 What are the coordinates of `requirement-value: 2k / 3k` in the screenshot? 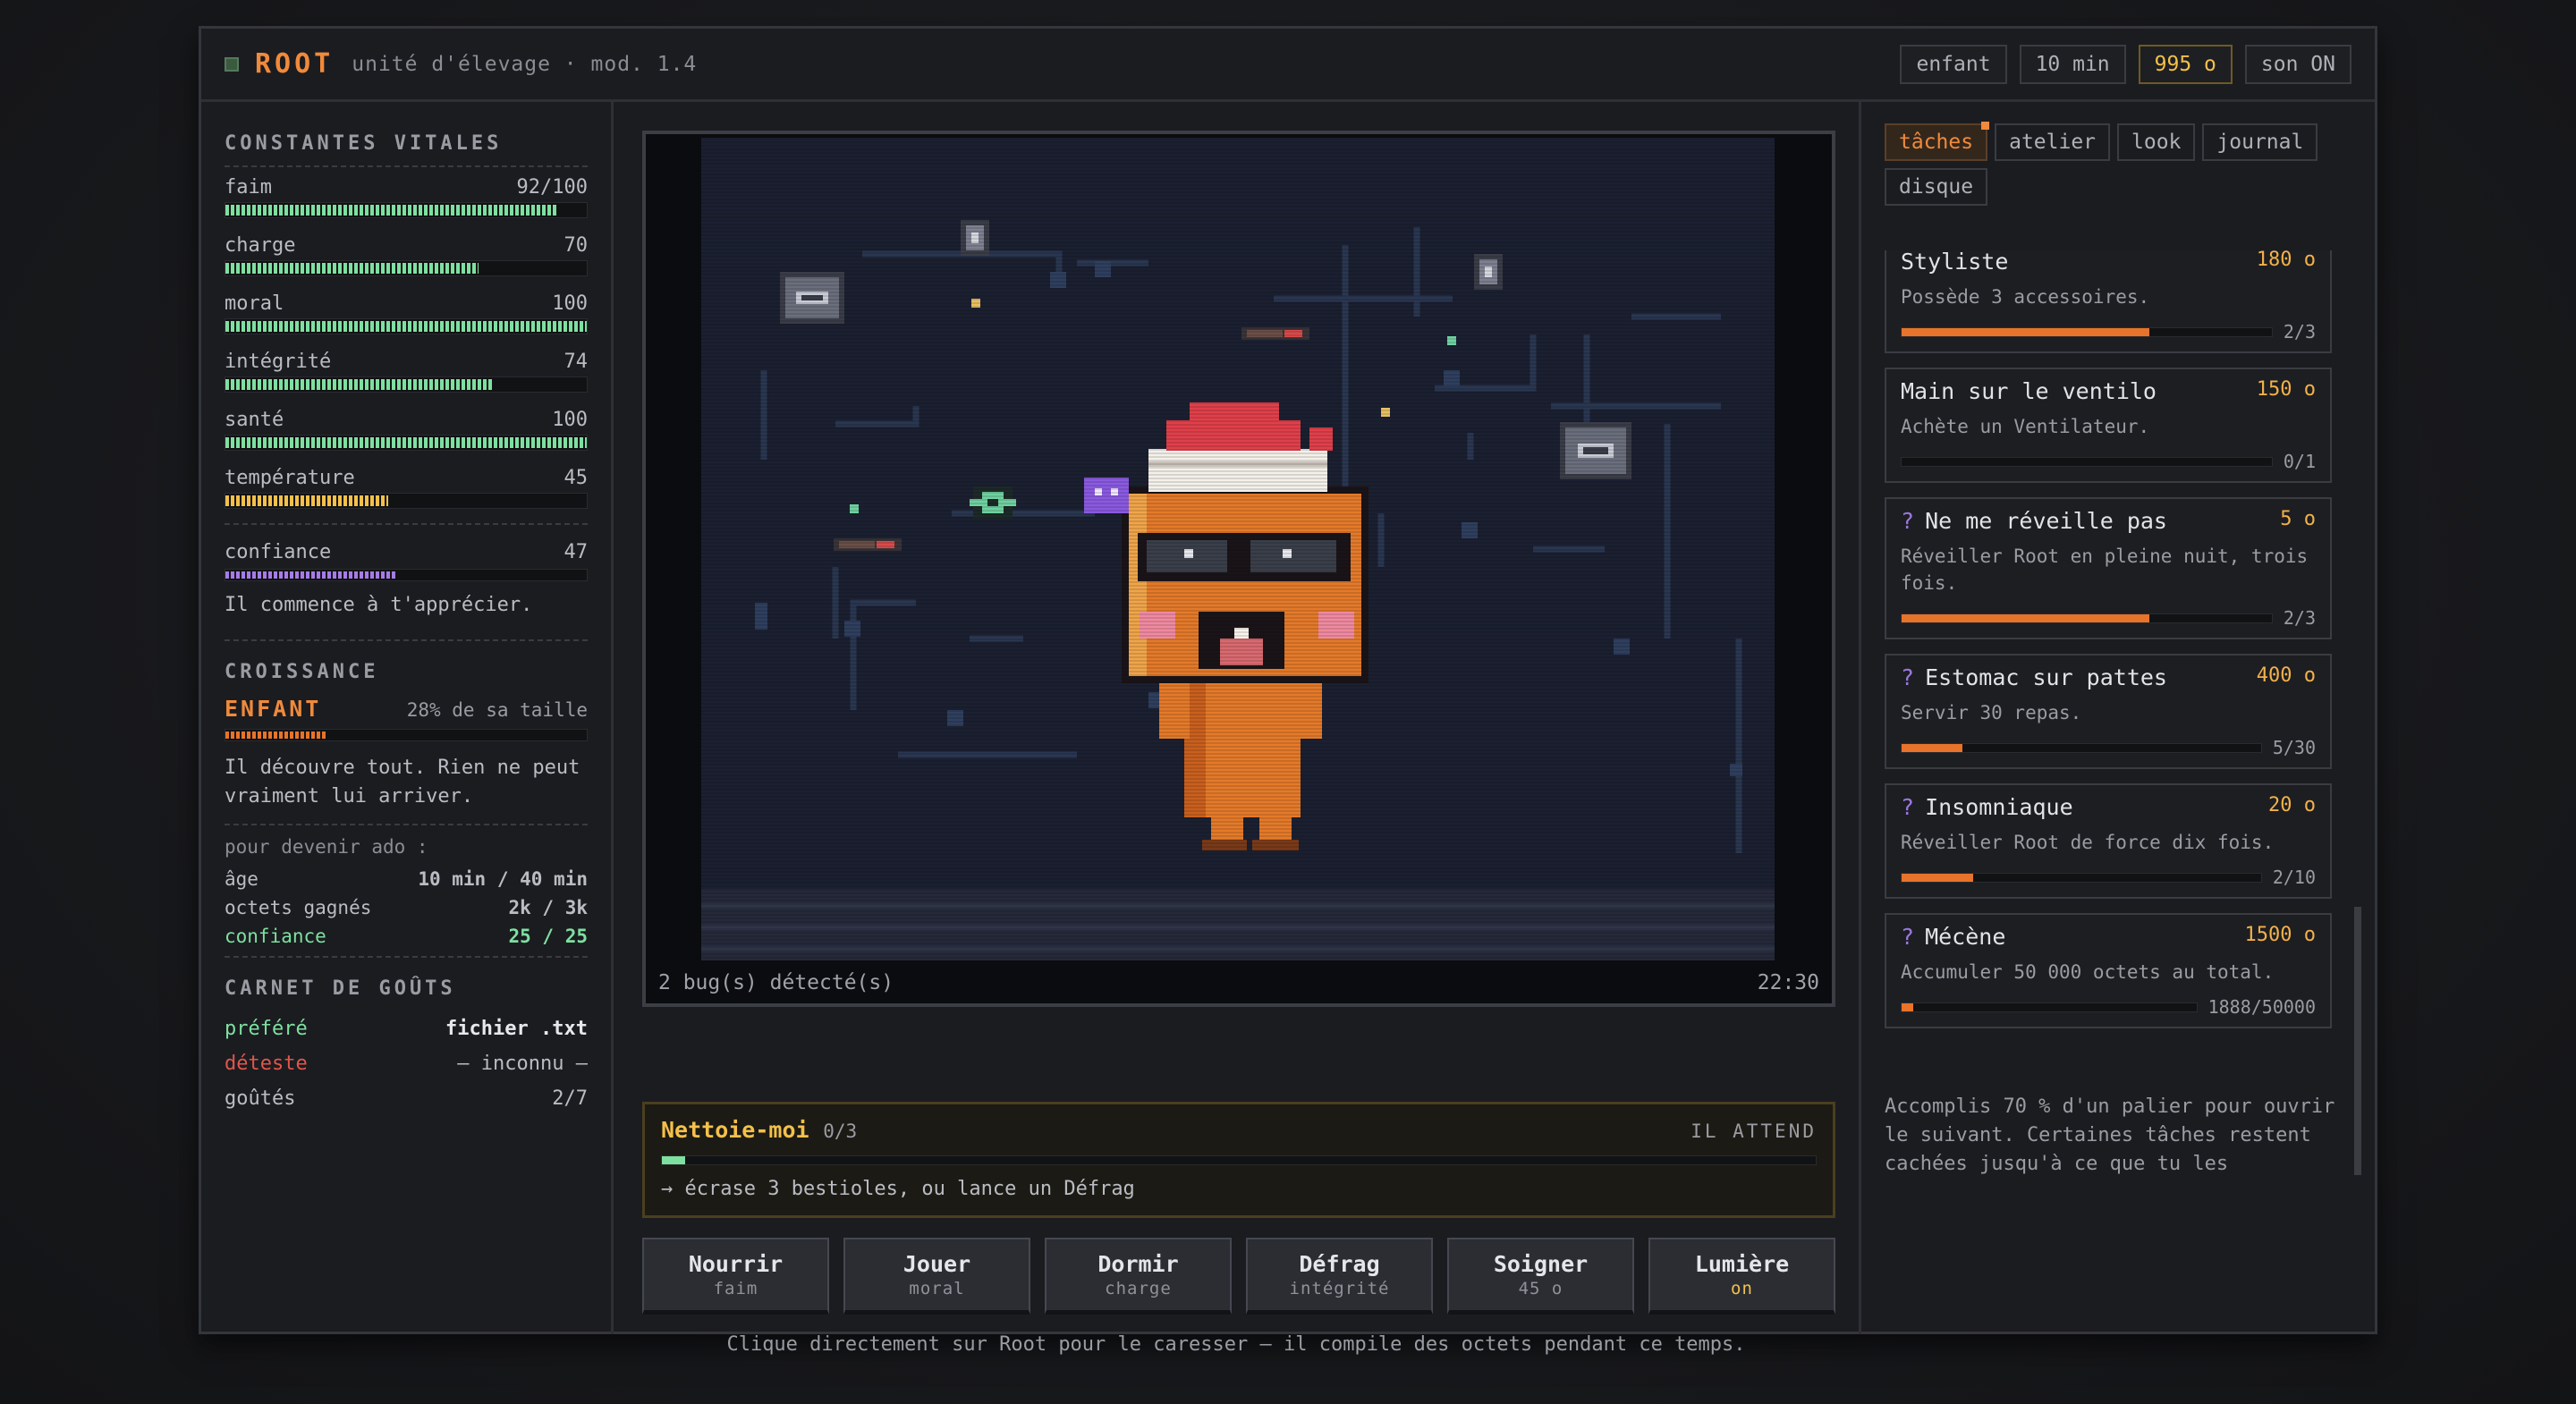 It's located at (548, 908).